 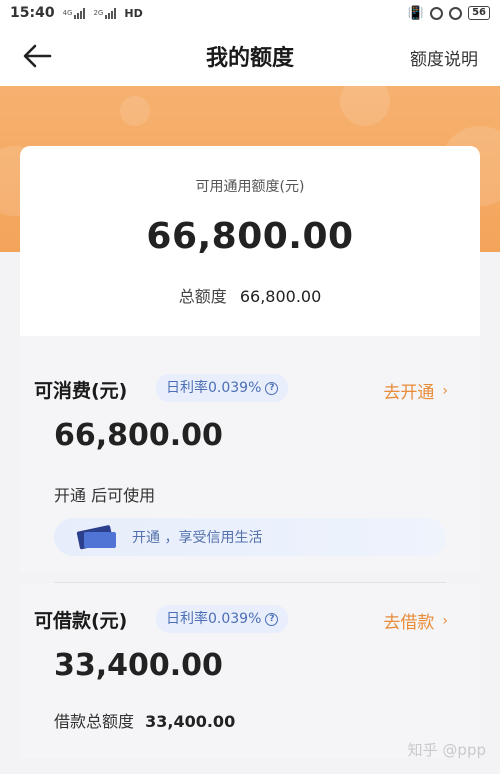 I want to click on back-arrow-icon, so click(x=37, y=56).